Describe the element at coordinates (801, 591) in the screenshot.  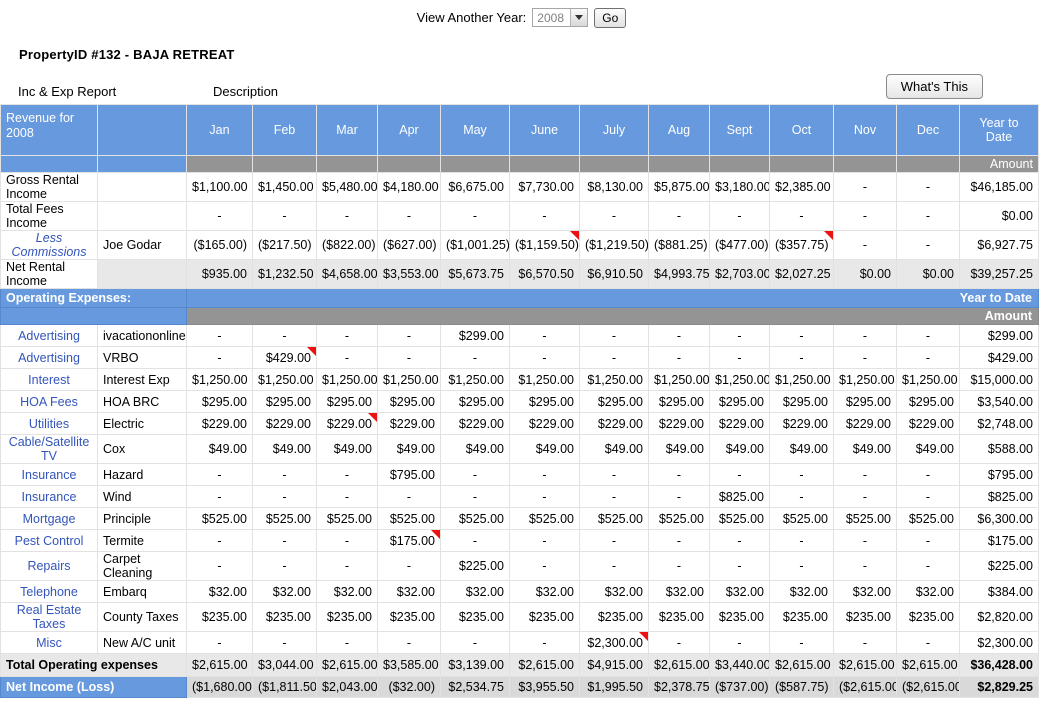
I see `value-cell-oct: $32.00` at that location.